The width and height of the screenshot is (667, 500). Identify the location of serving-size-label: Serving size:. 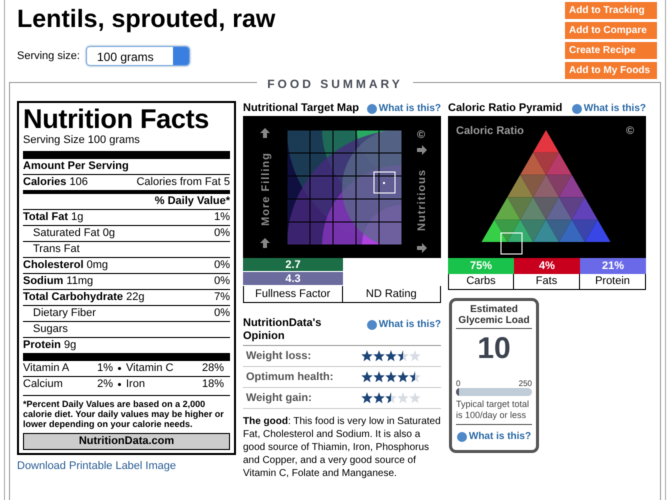
(48, 56).